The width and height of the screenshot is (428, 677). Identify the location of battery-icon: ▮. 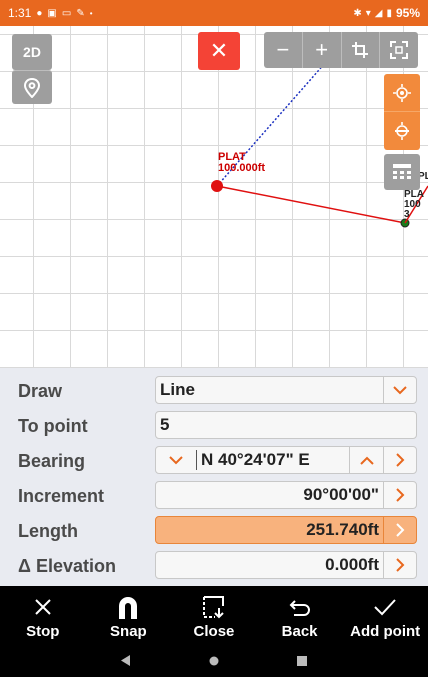
(389, 13).